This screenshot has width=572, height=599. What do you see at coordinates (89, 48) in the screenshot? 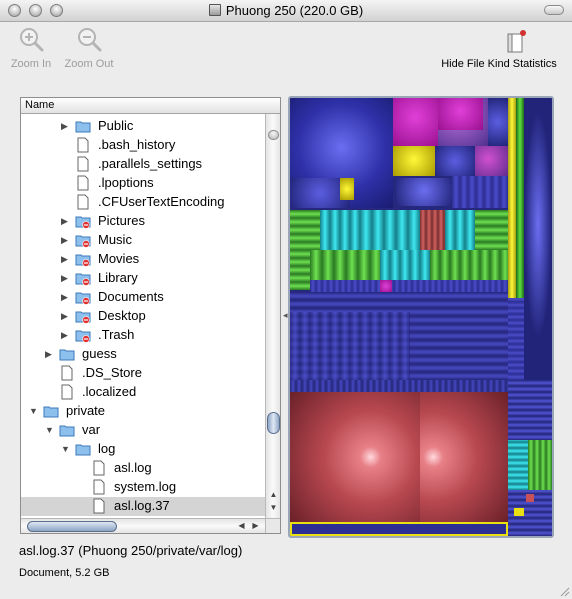
I see `zoom-out-button: Zoom Out` at bounding box center [89, 48].